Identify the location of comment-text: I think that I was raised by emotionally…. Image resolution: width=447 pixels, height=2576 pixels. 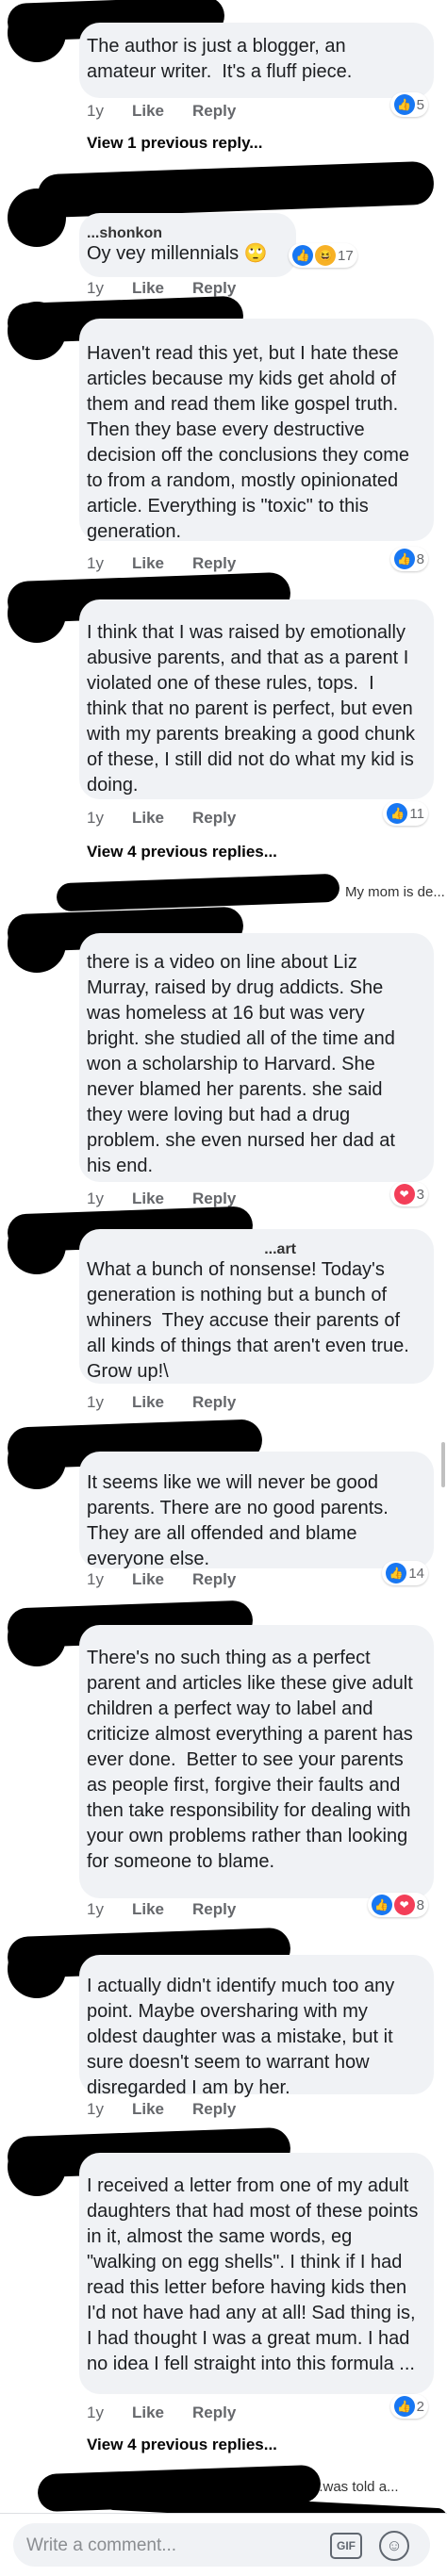
(254, 709).